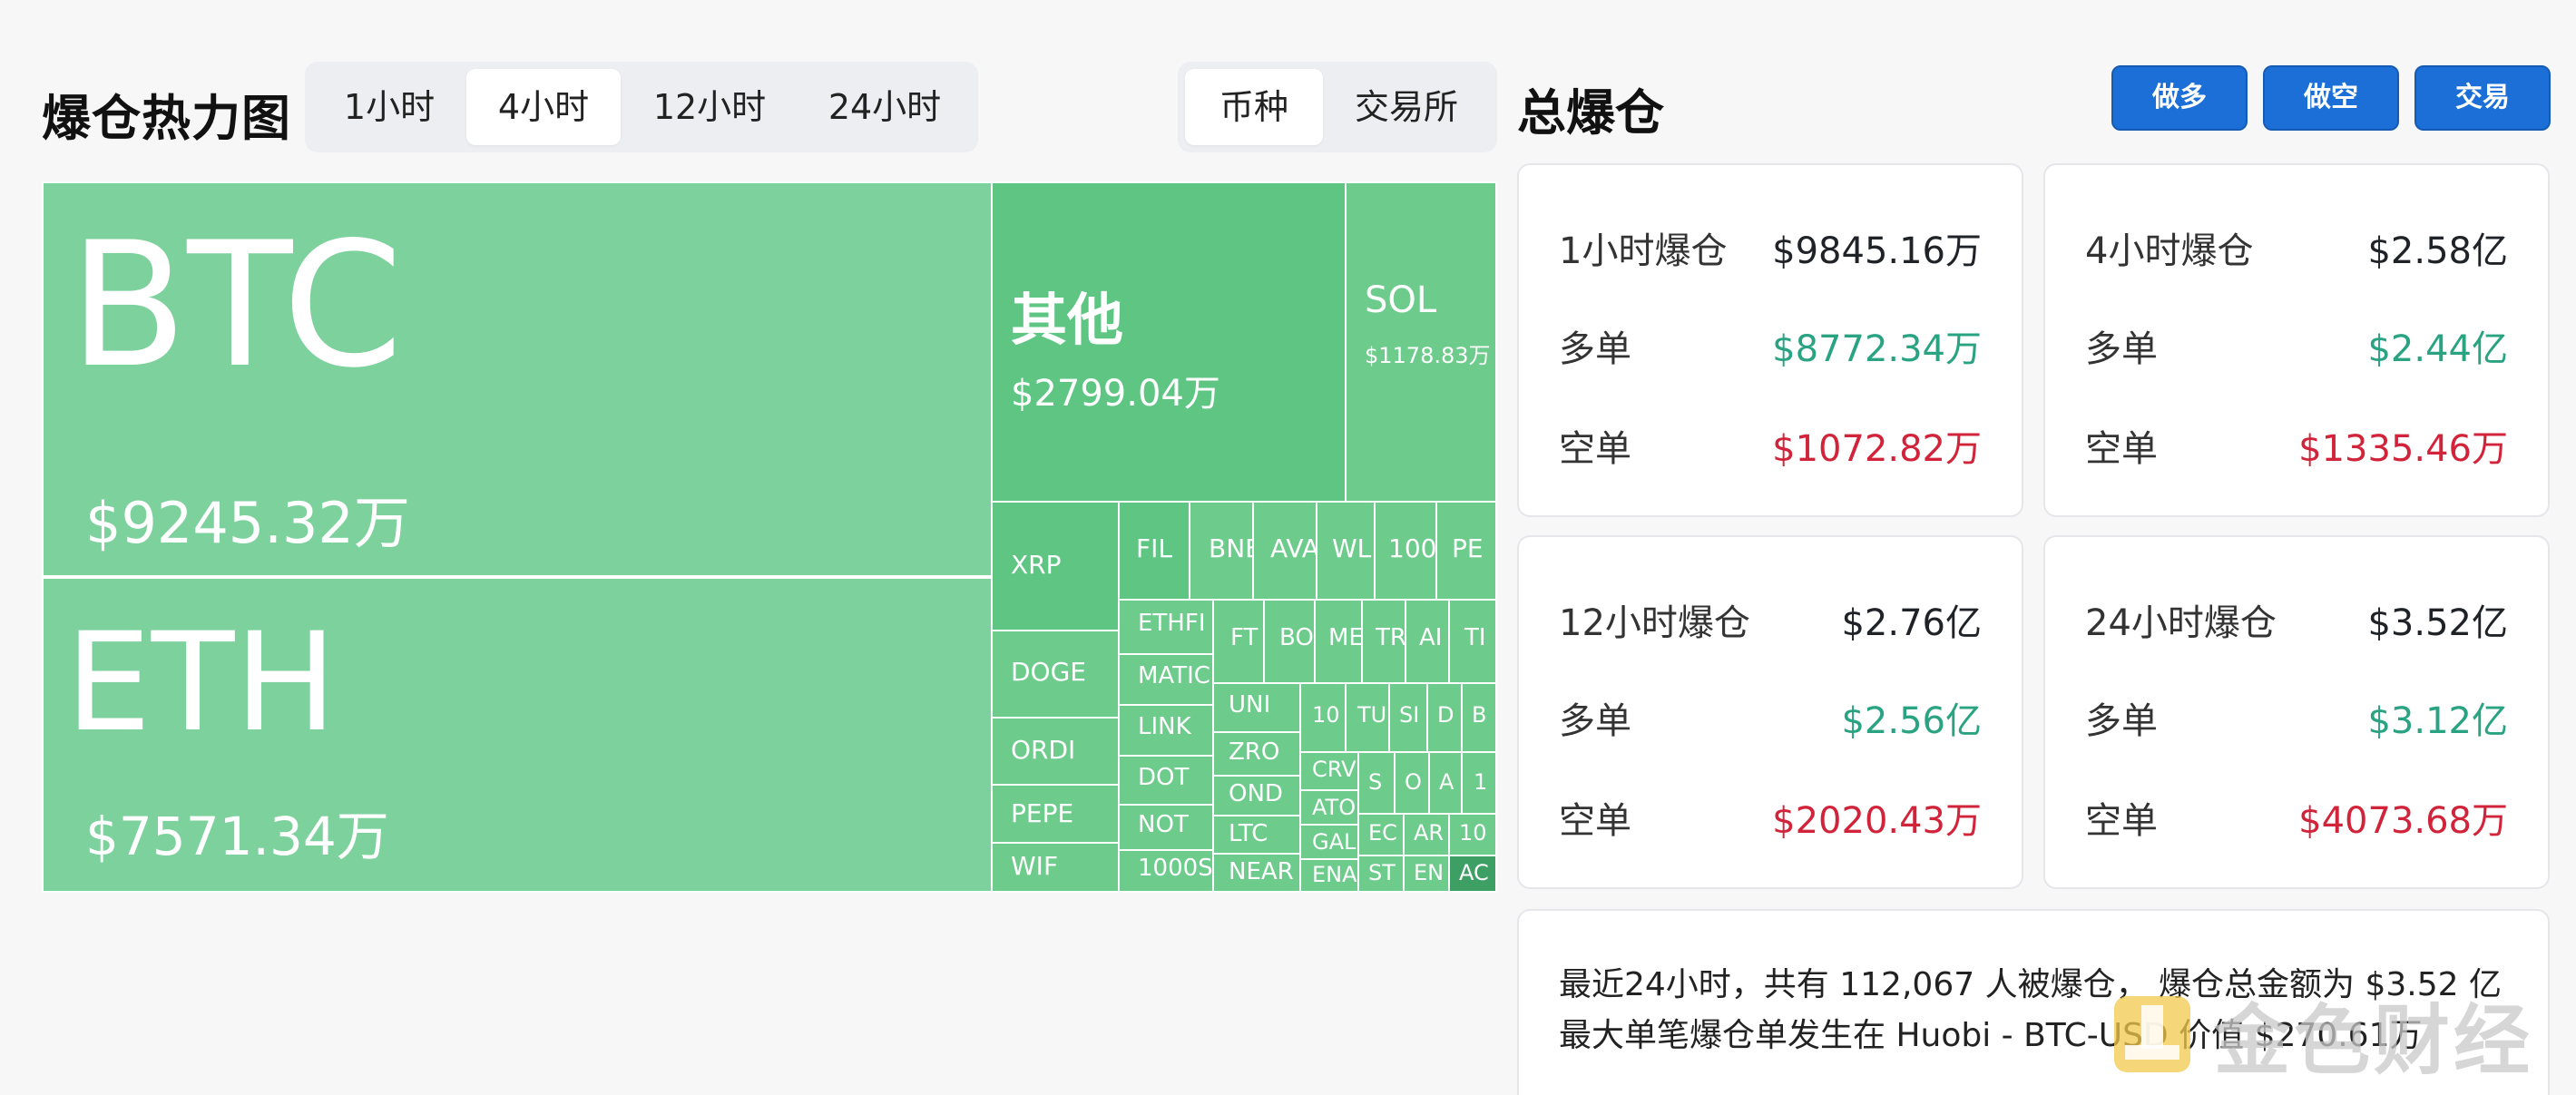 Image resolution: width=2576 pixels, height=1095 pixels. What do you see at coordinates (1055, 674) in the screenshot?
I see `tile-doge: DOGE` at bounding box center [1055, 674].